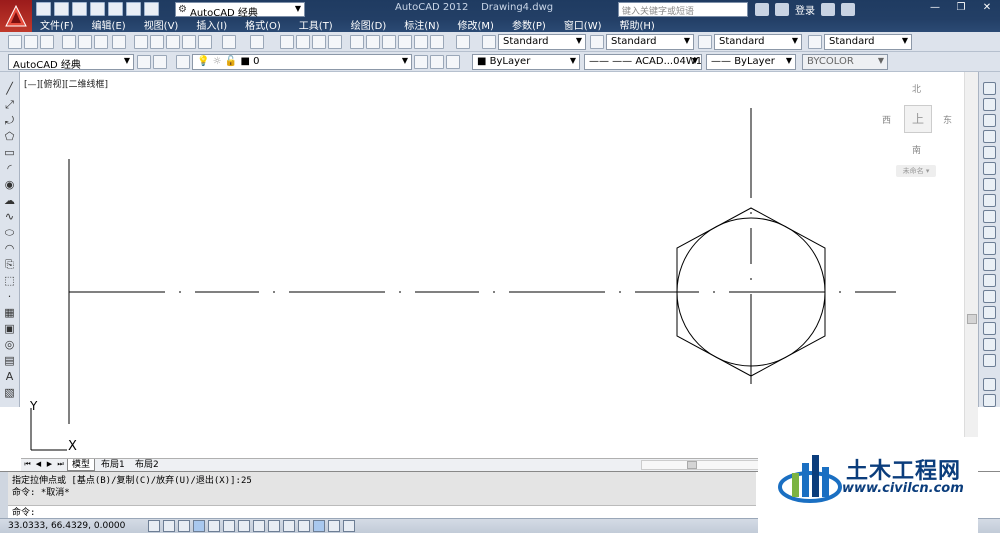 Image resolution: width=1000 pixels, height=533 pixels. Describe the element at coordinates (154, 526) in the screenshot. I see `infer-constraints-icon` at that location.